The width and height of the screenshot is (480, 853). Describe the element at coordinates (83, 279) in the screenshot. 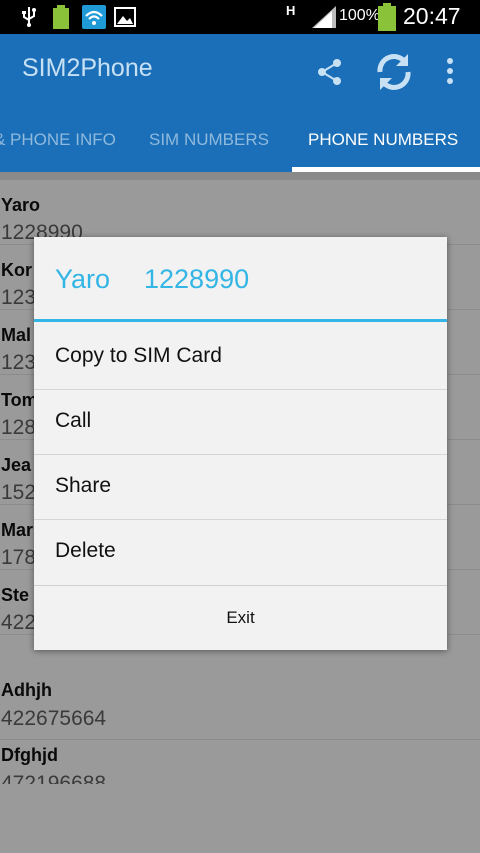

I see `dialog-title-name: Yaro` at that location.